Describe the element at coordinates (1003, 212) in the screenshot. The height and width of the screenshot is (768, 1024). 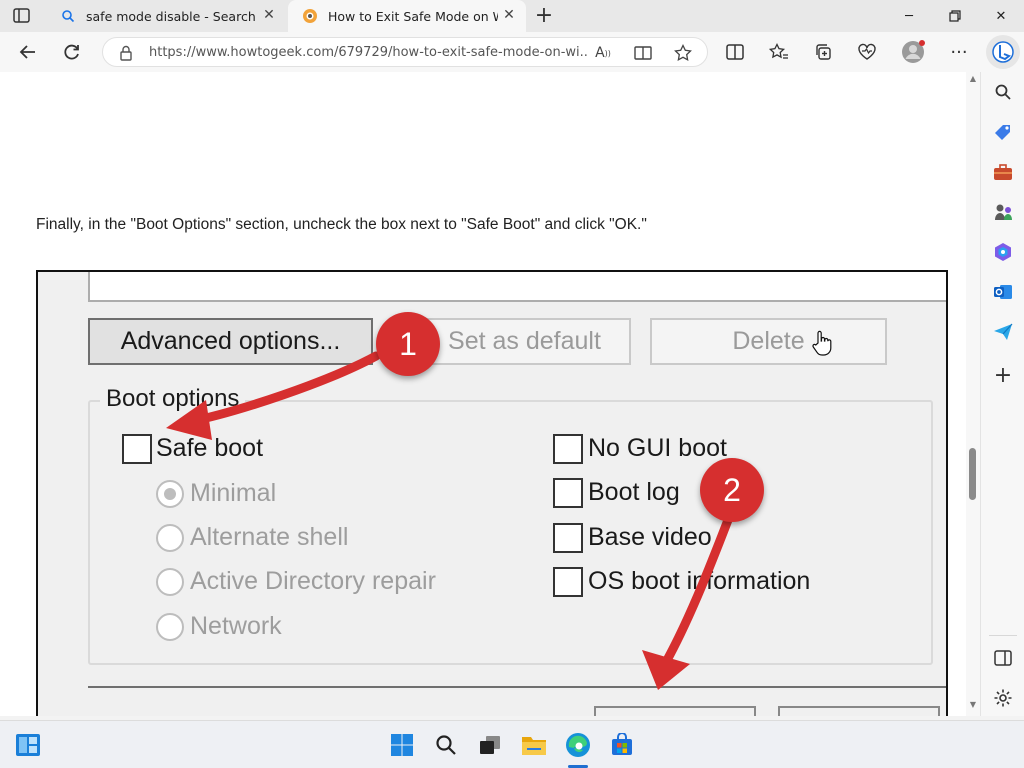
I see `games-icon` at that location.